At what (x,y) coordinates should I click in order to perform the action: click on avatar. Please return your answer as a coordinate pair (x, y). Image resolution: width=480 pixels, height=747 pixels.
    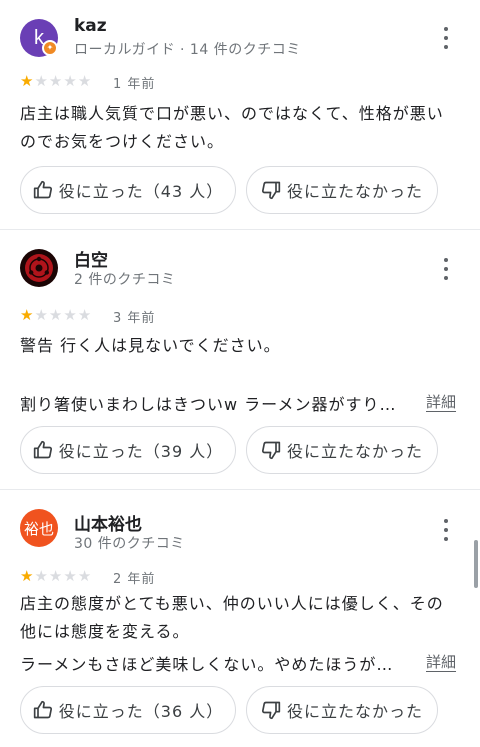
    Looking at the image, I should click on (39, 268).